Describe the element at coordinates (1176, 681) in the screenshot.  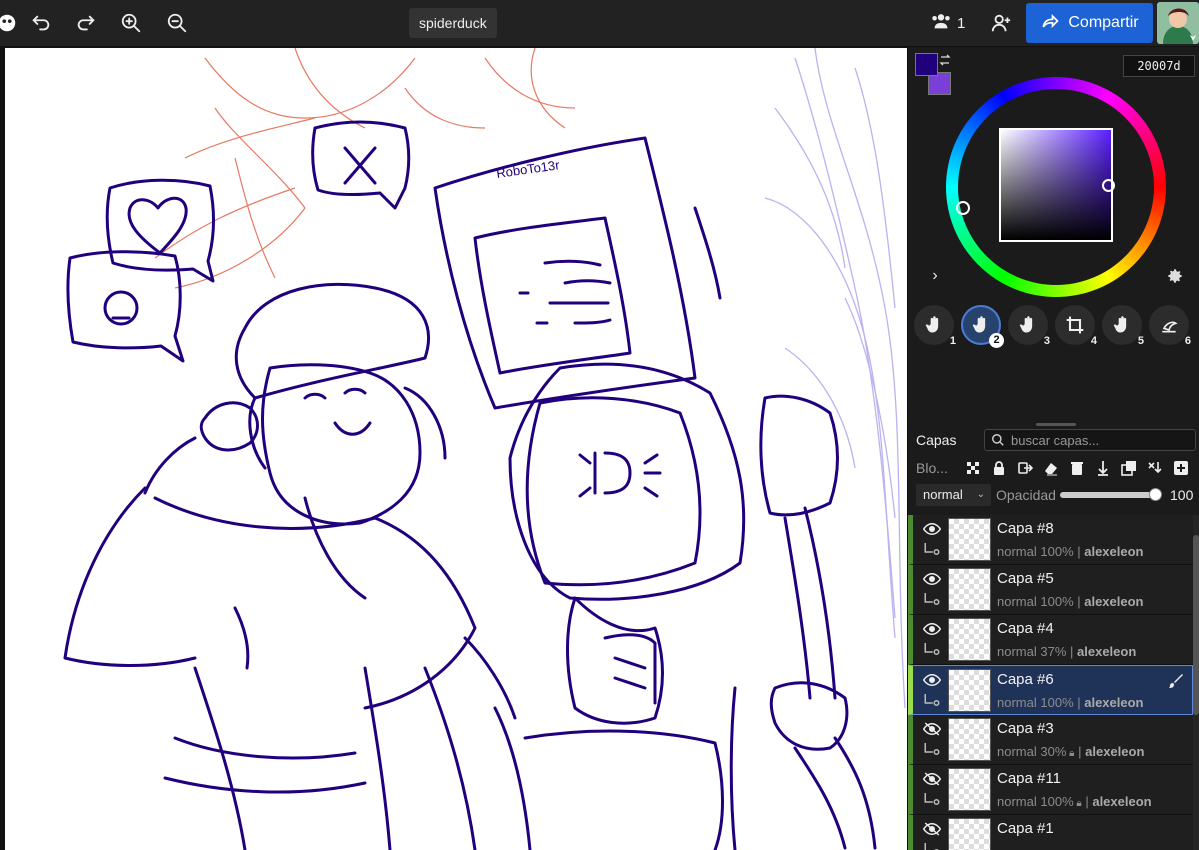
I see `brush-icon` at that location.